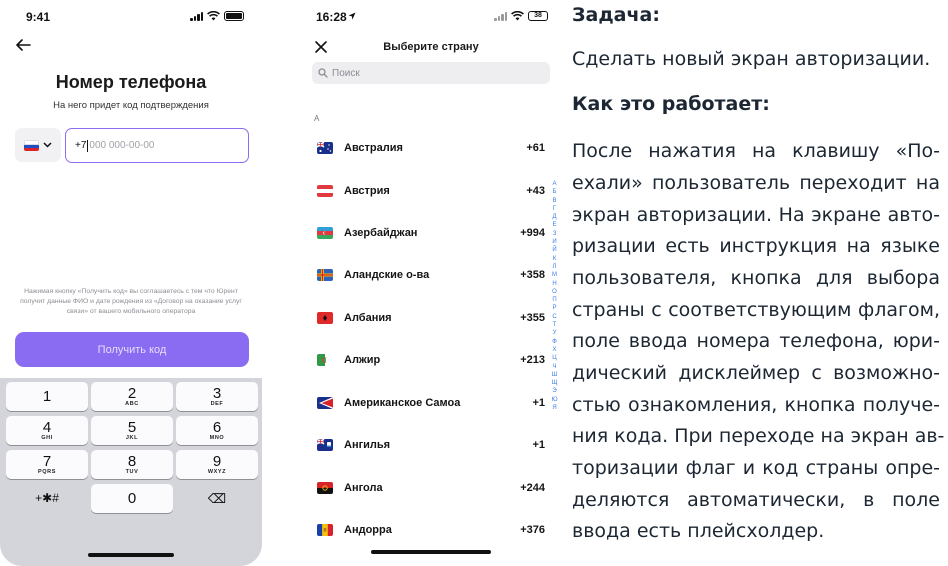  Describe the element at coordinates (431, 18) in the screenshot. I see `status-bar: 16:28 38` at that location.